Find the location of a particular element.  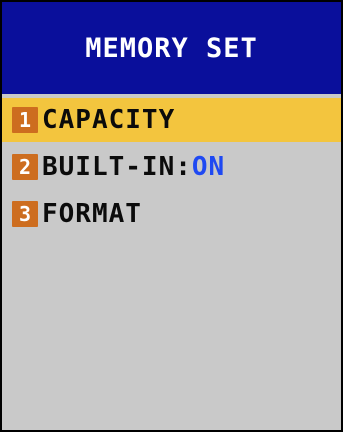

number-badge-icon: 1 is located at coordinates (25, 120).